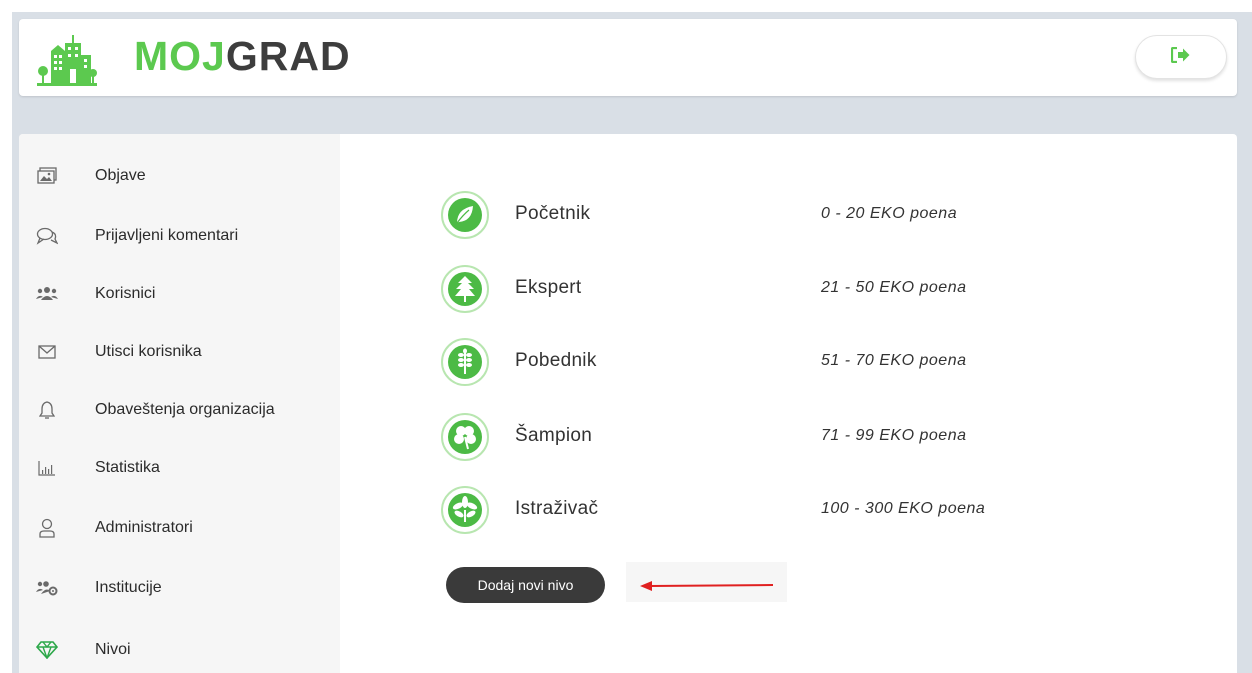 The width and height of the screenshot is (1252, 673). What do you see at coordinates (553, 213) in the screenshot?
I see `level-name: Početnik` at bounding box center [553, 213].